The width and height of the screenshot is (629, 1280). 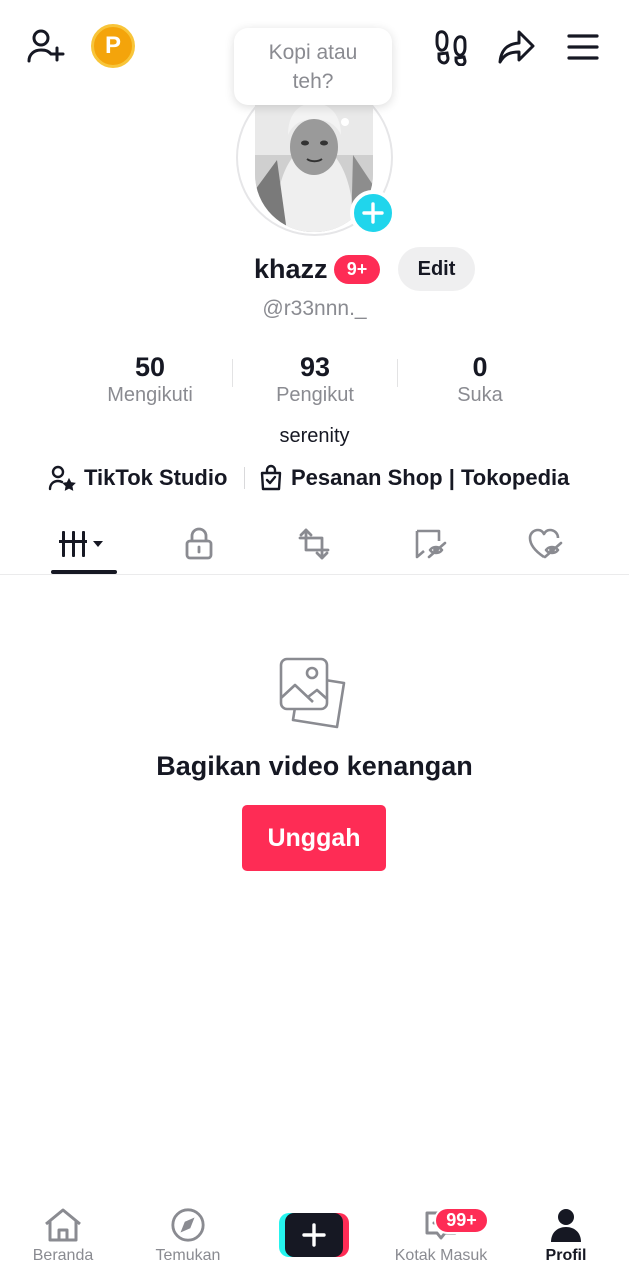 What do you see at coordinates (313, 81) in the screenshot?
I see `note-text-line2: teh?` at bounding box center [313, 81].